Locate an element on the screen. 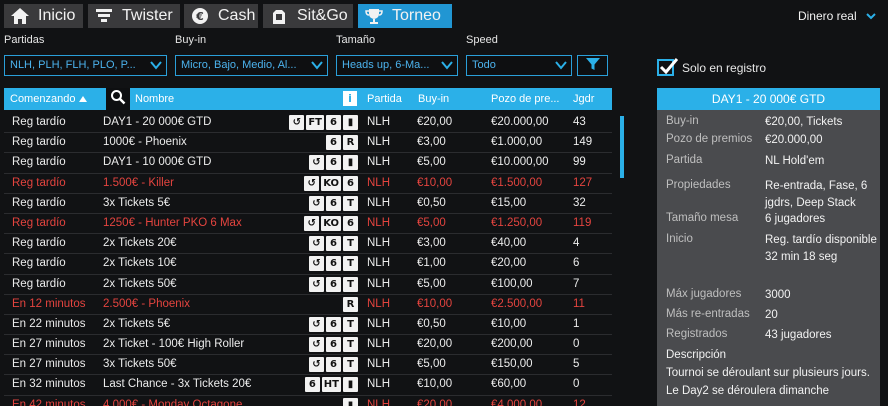 This screenshot has width=888, height=406. detail-key: Propiedades is located at coordinates (698, 185).